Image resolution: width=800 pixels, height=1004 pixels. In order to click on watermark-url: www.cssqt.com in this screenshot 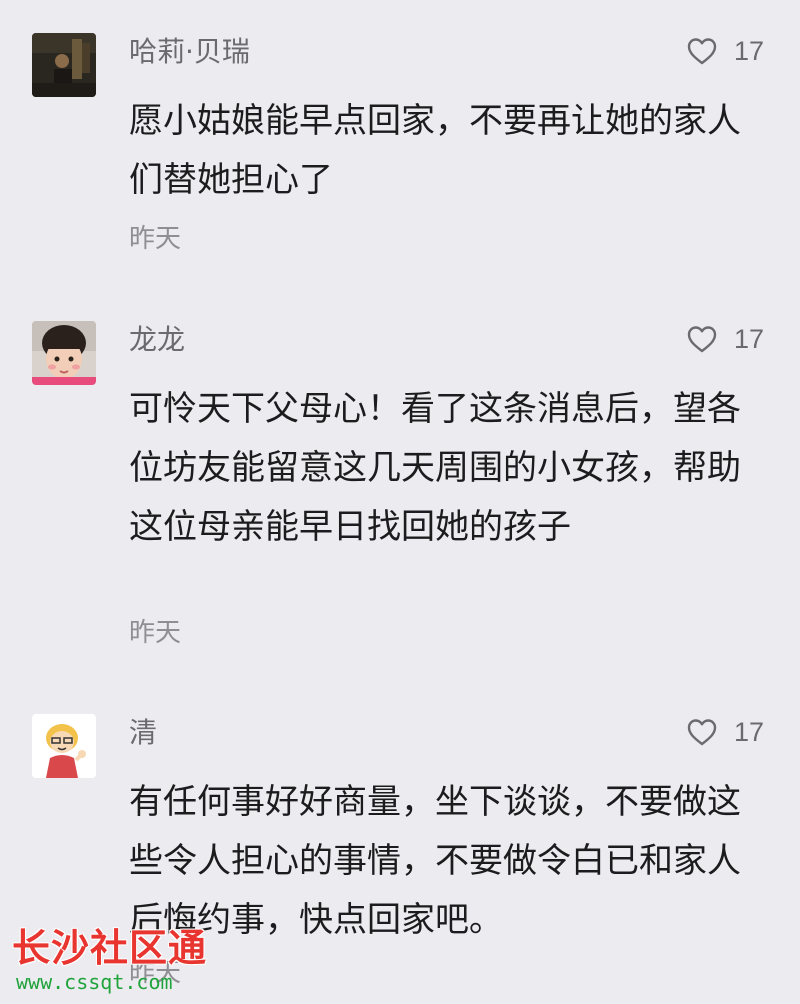, I will do `click(94, 982)`.